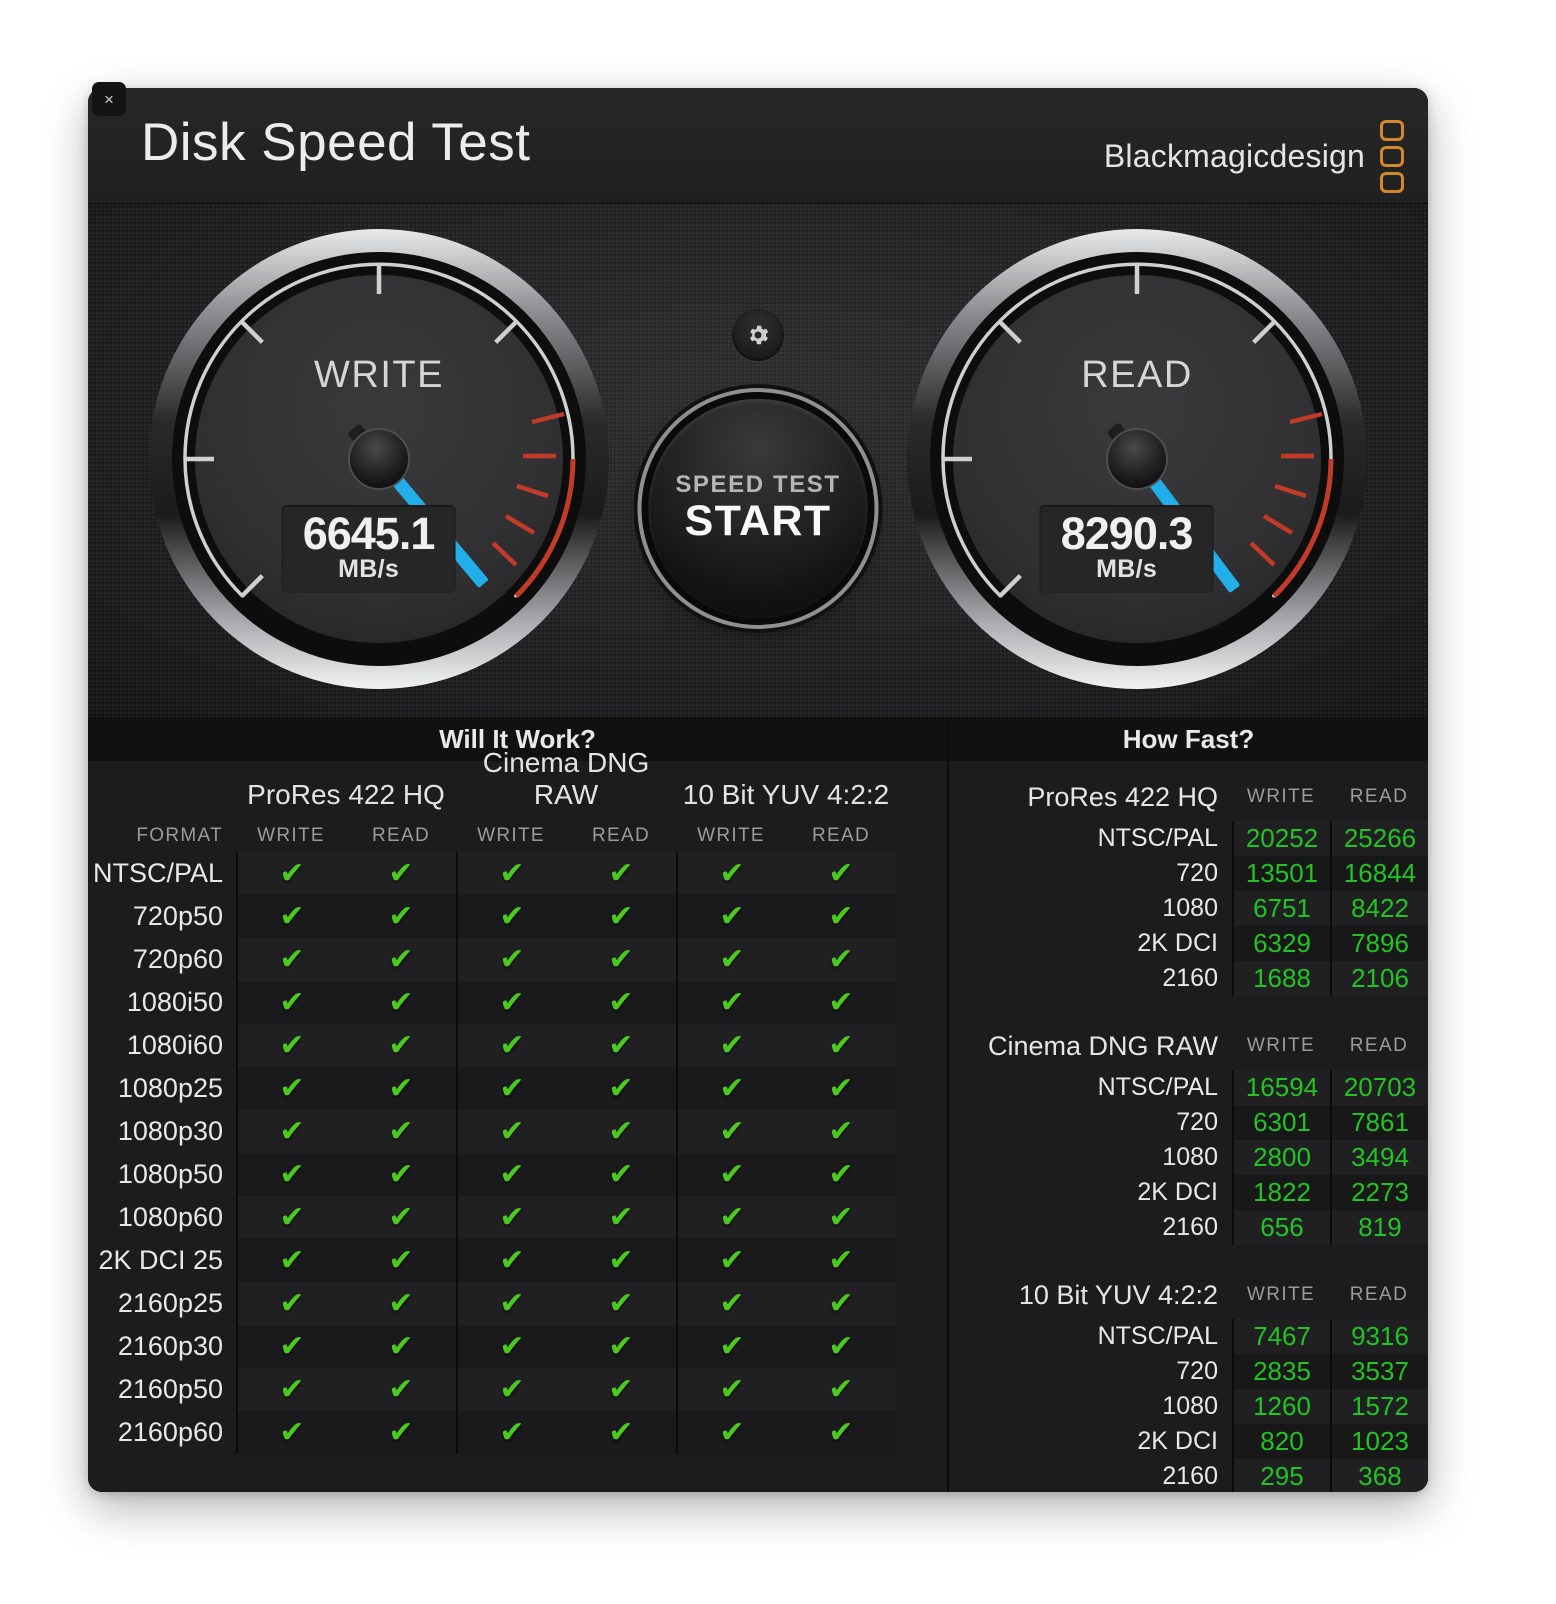 The image size is (1556, 1604). What do you see at coordinates (758, 484) in the screenshot?
I see `start-button-label-top: SPEED TEST` at bounding box center [758, 484].